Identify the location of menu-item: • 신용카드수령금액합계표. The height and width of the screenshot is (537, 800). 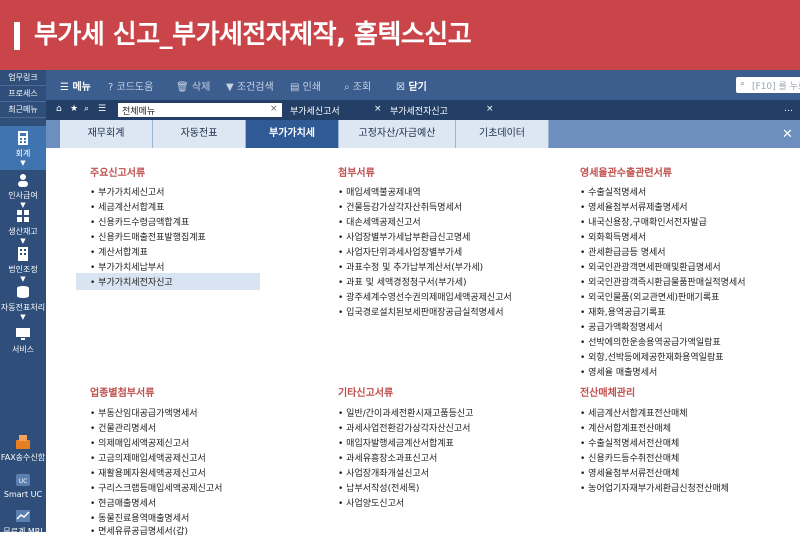
(139, 221).